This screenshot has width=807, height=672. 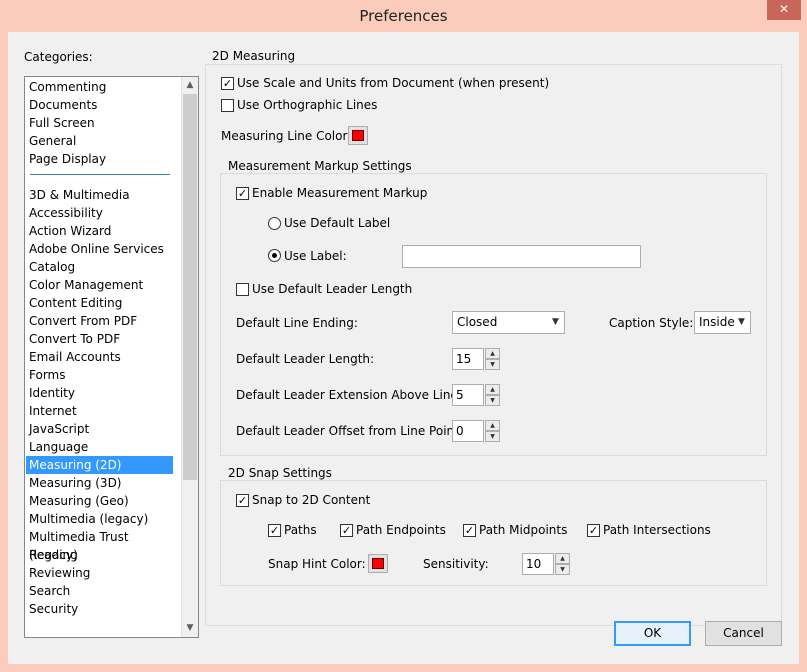 I want to click on title-bar: Preferences ✕, so click(x=403, y=16).